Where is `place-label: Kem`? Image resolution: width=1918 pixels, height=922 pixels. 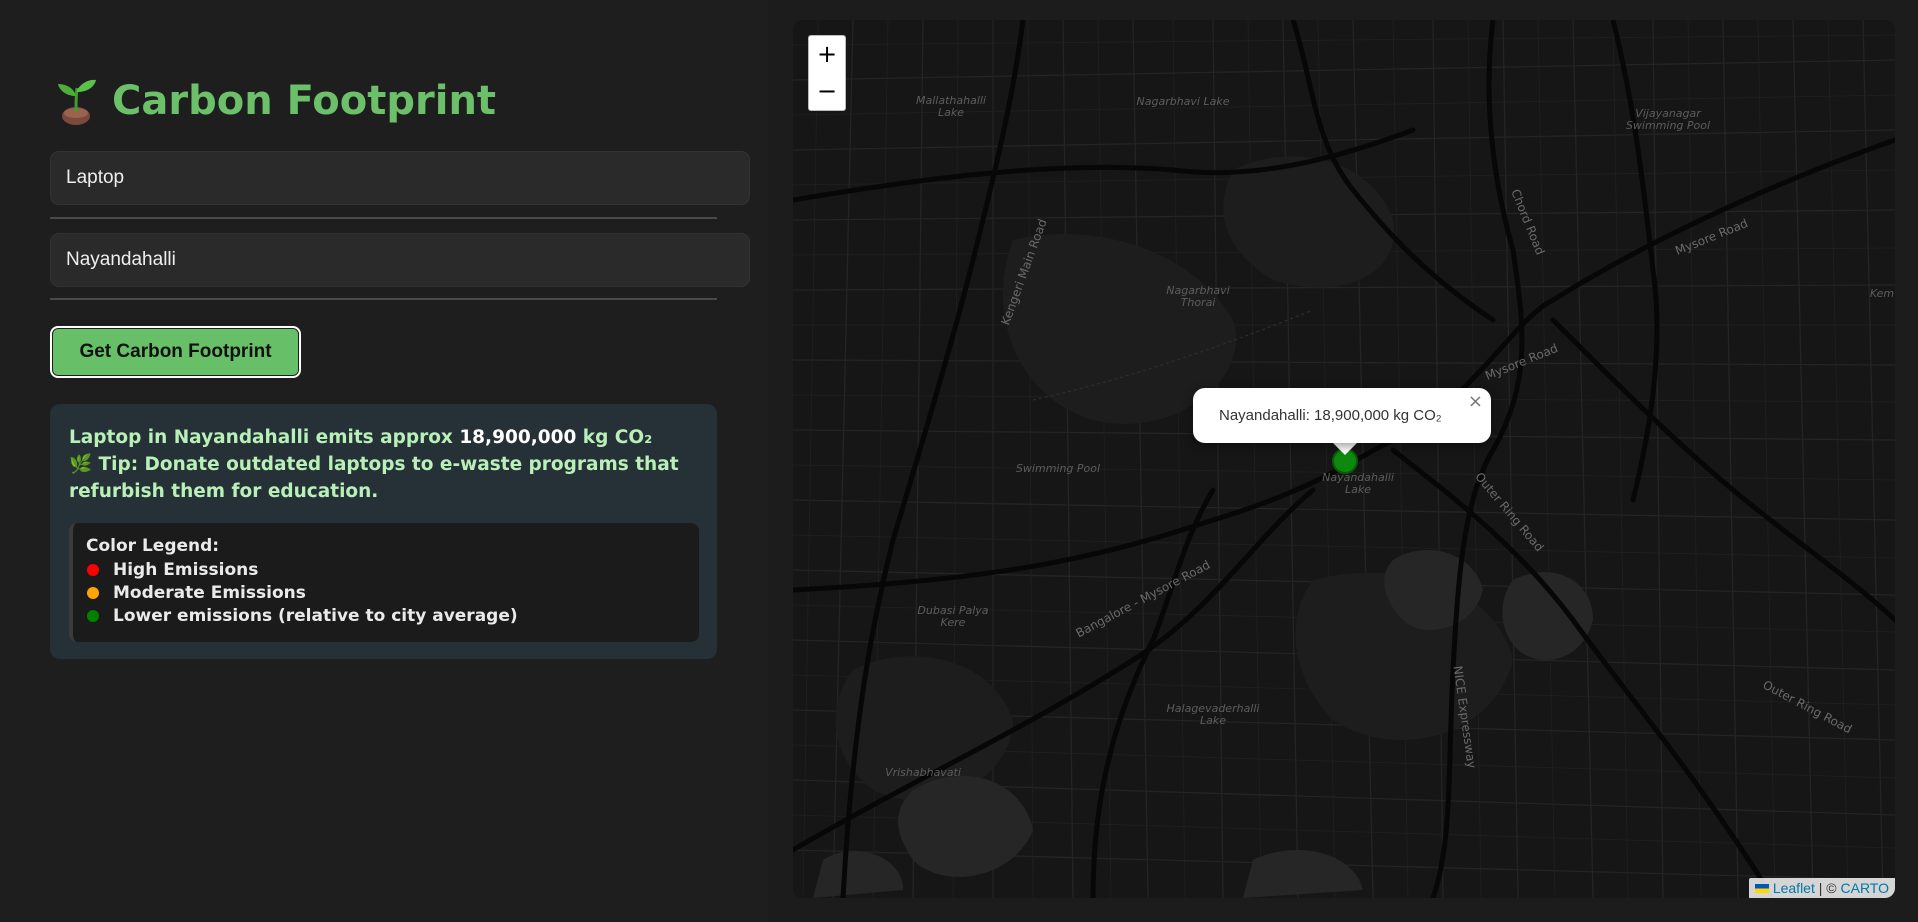 place-label: Kem is located at coordinates (1882, 293).